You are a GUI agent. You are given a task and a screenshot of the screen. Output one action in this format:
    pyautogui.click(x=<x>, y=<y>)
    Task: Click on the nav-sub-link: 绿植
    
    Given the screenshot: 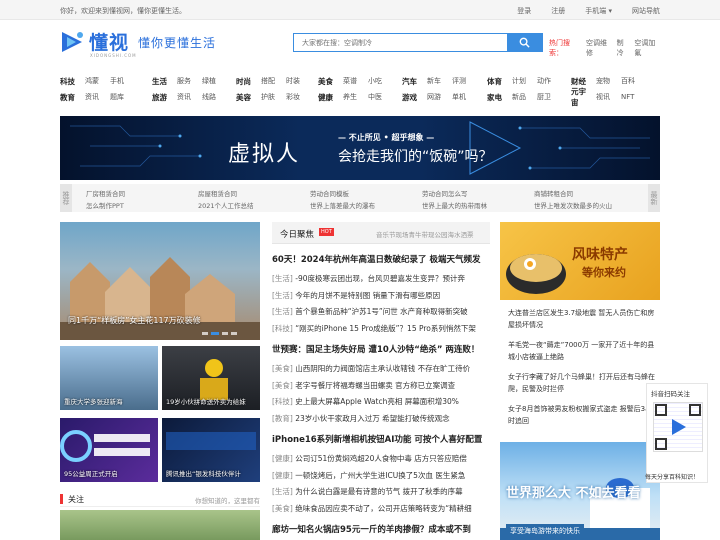 What is the action you would take?
    pyautogui.click(x=213, y=81)
    